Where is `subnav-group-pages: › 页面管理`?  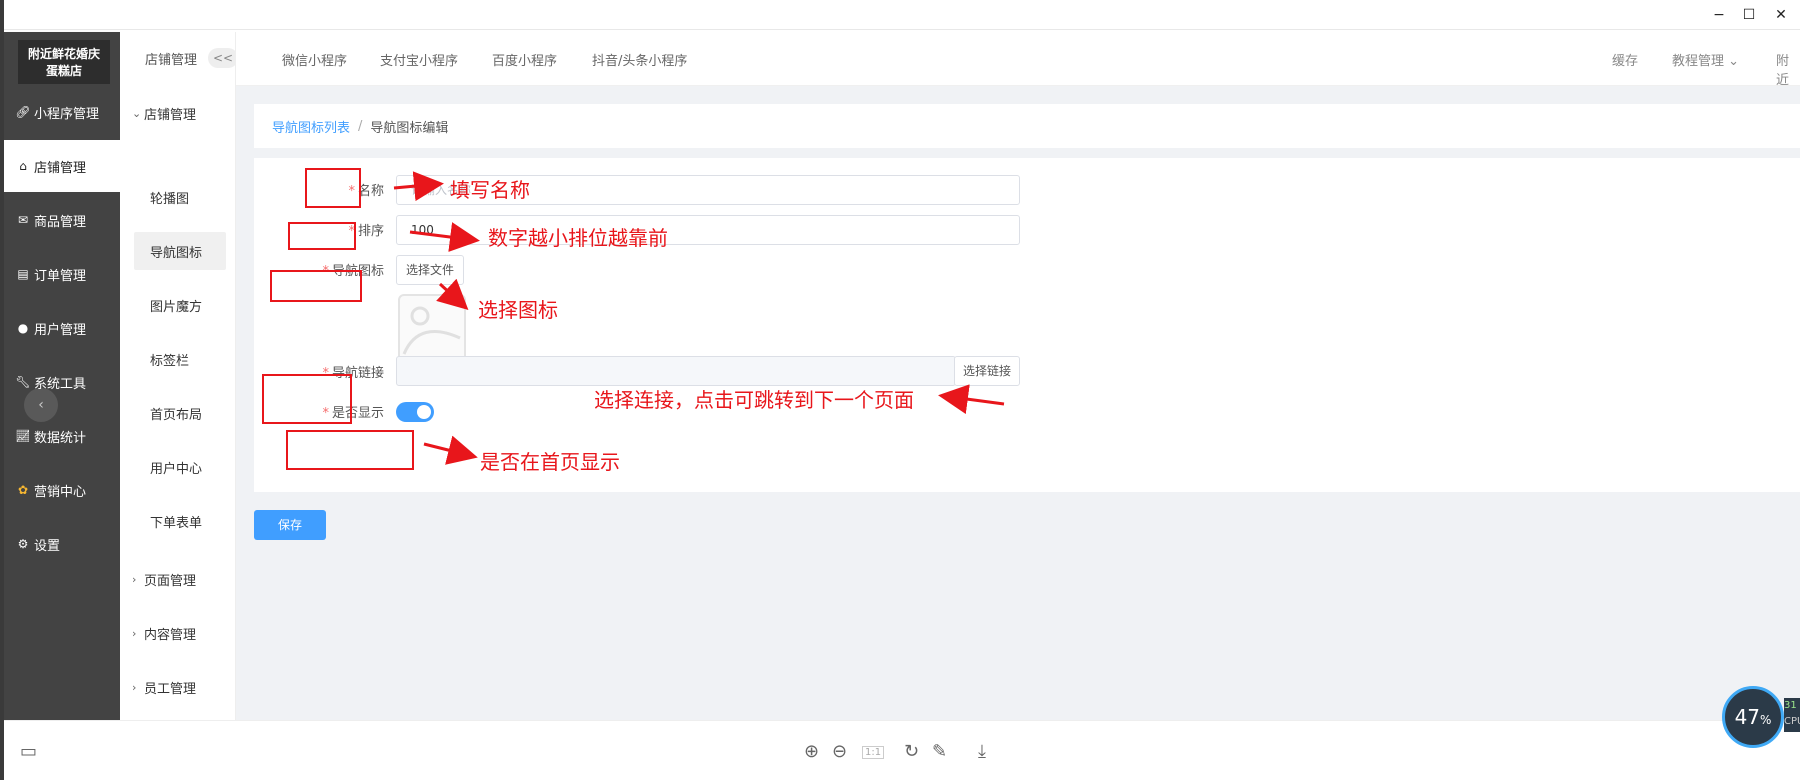 subnav-group-pages: › 页面管理 is located at coordinates (164, 579).